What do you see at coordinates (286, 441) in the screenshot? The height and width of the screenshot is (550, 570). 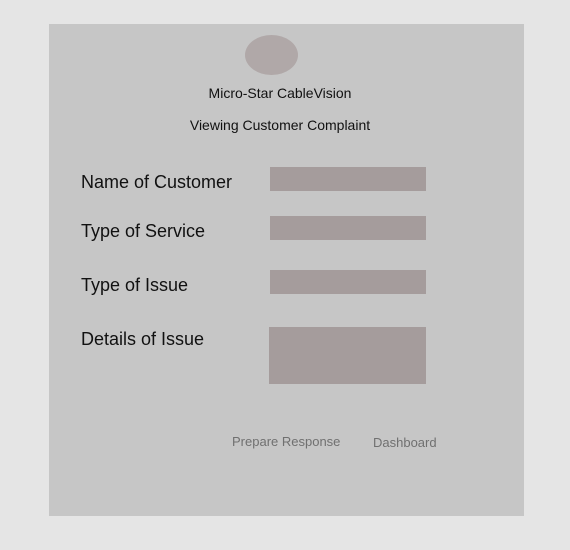 I see `prepare-response-button: Prepare Response` at bounding box center [286, 441].